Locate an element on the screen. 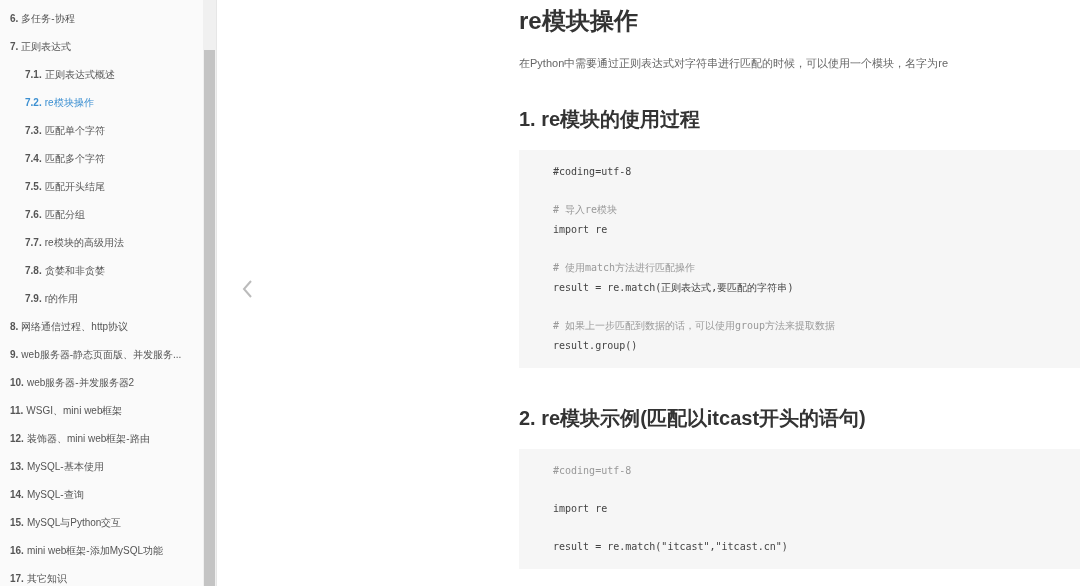 This screenshot has height=586, width=1080. toc-link: 13. MySQL-基本使用 is located at coordinates (101, 467).